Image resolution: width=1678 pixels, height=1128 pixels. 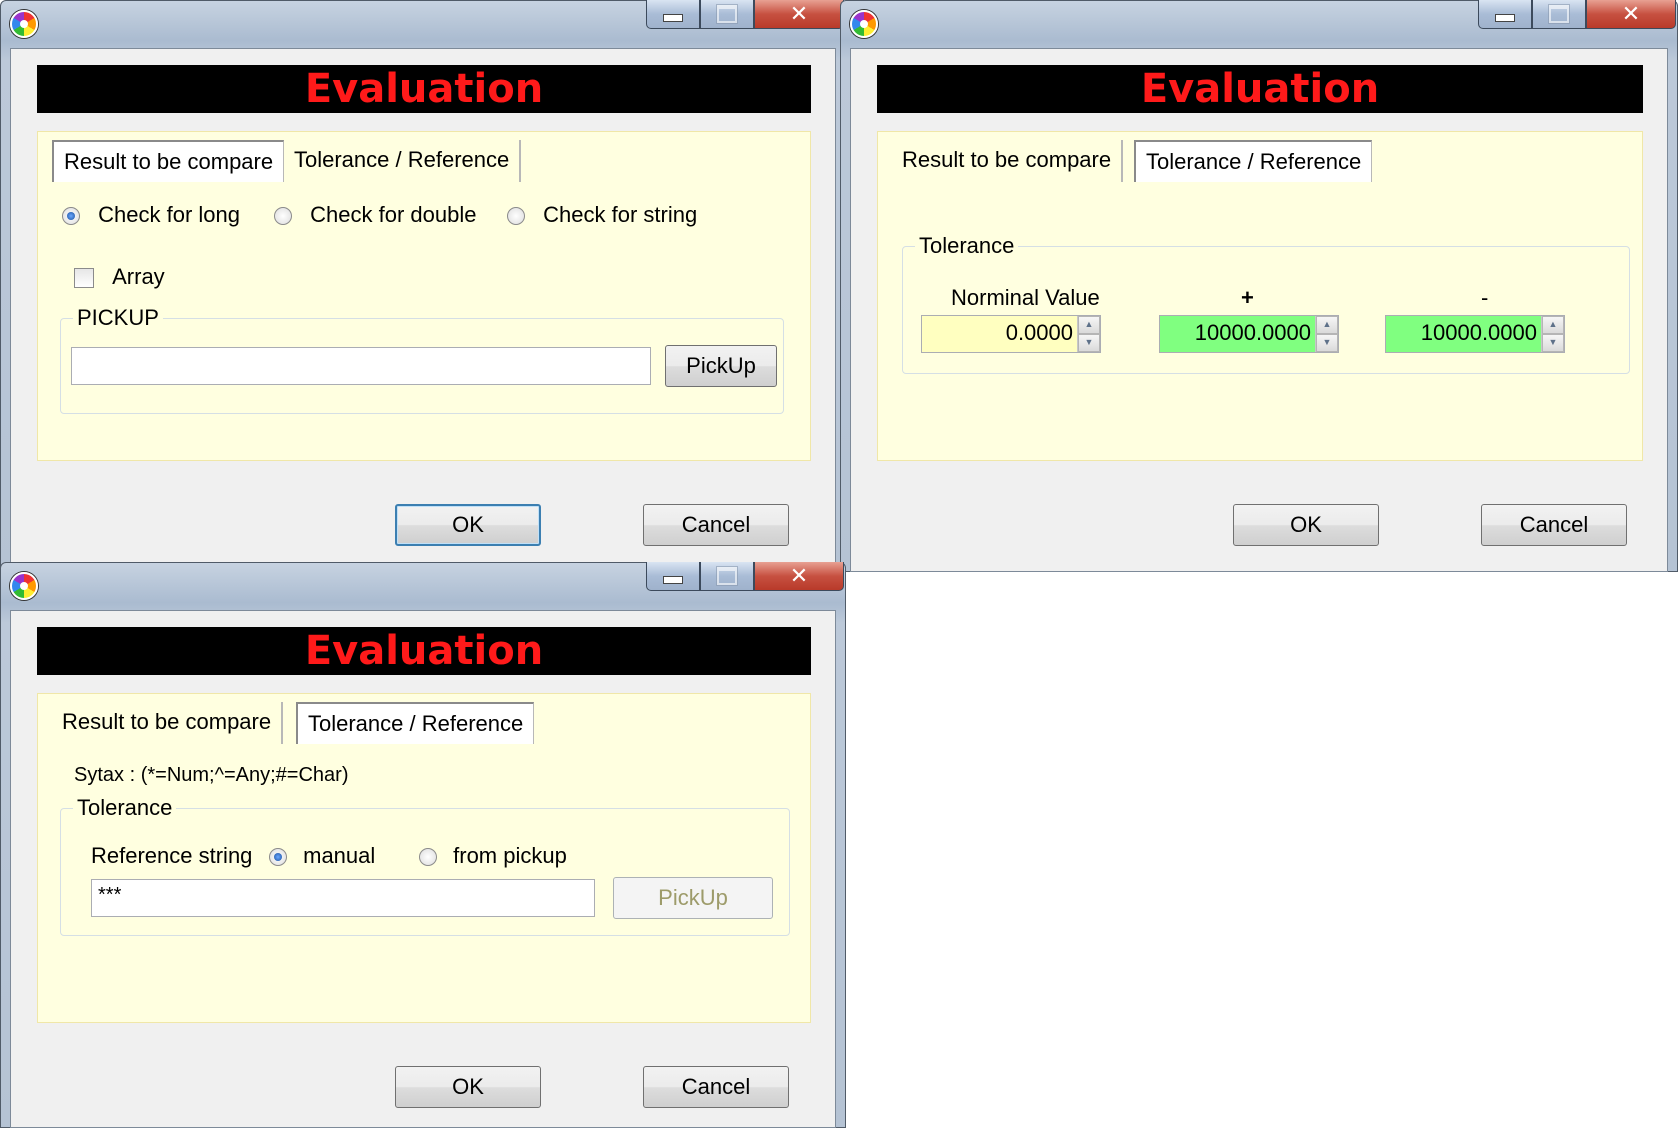 What do you see at coordinates (339, 855) in the screenshot?
I see `radio-label: manual` at bounding box center [339, 855].